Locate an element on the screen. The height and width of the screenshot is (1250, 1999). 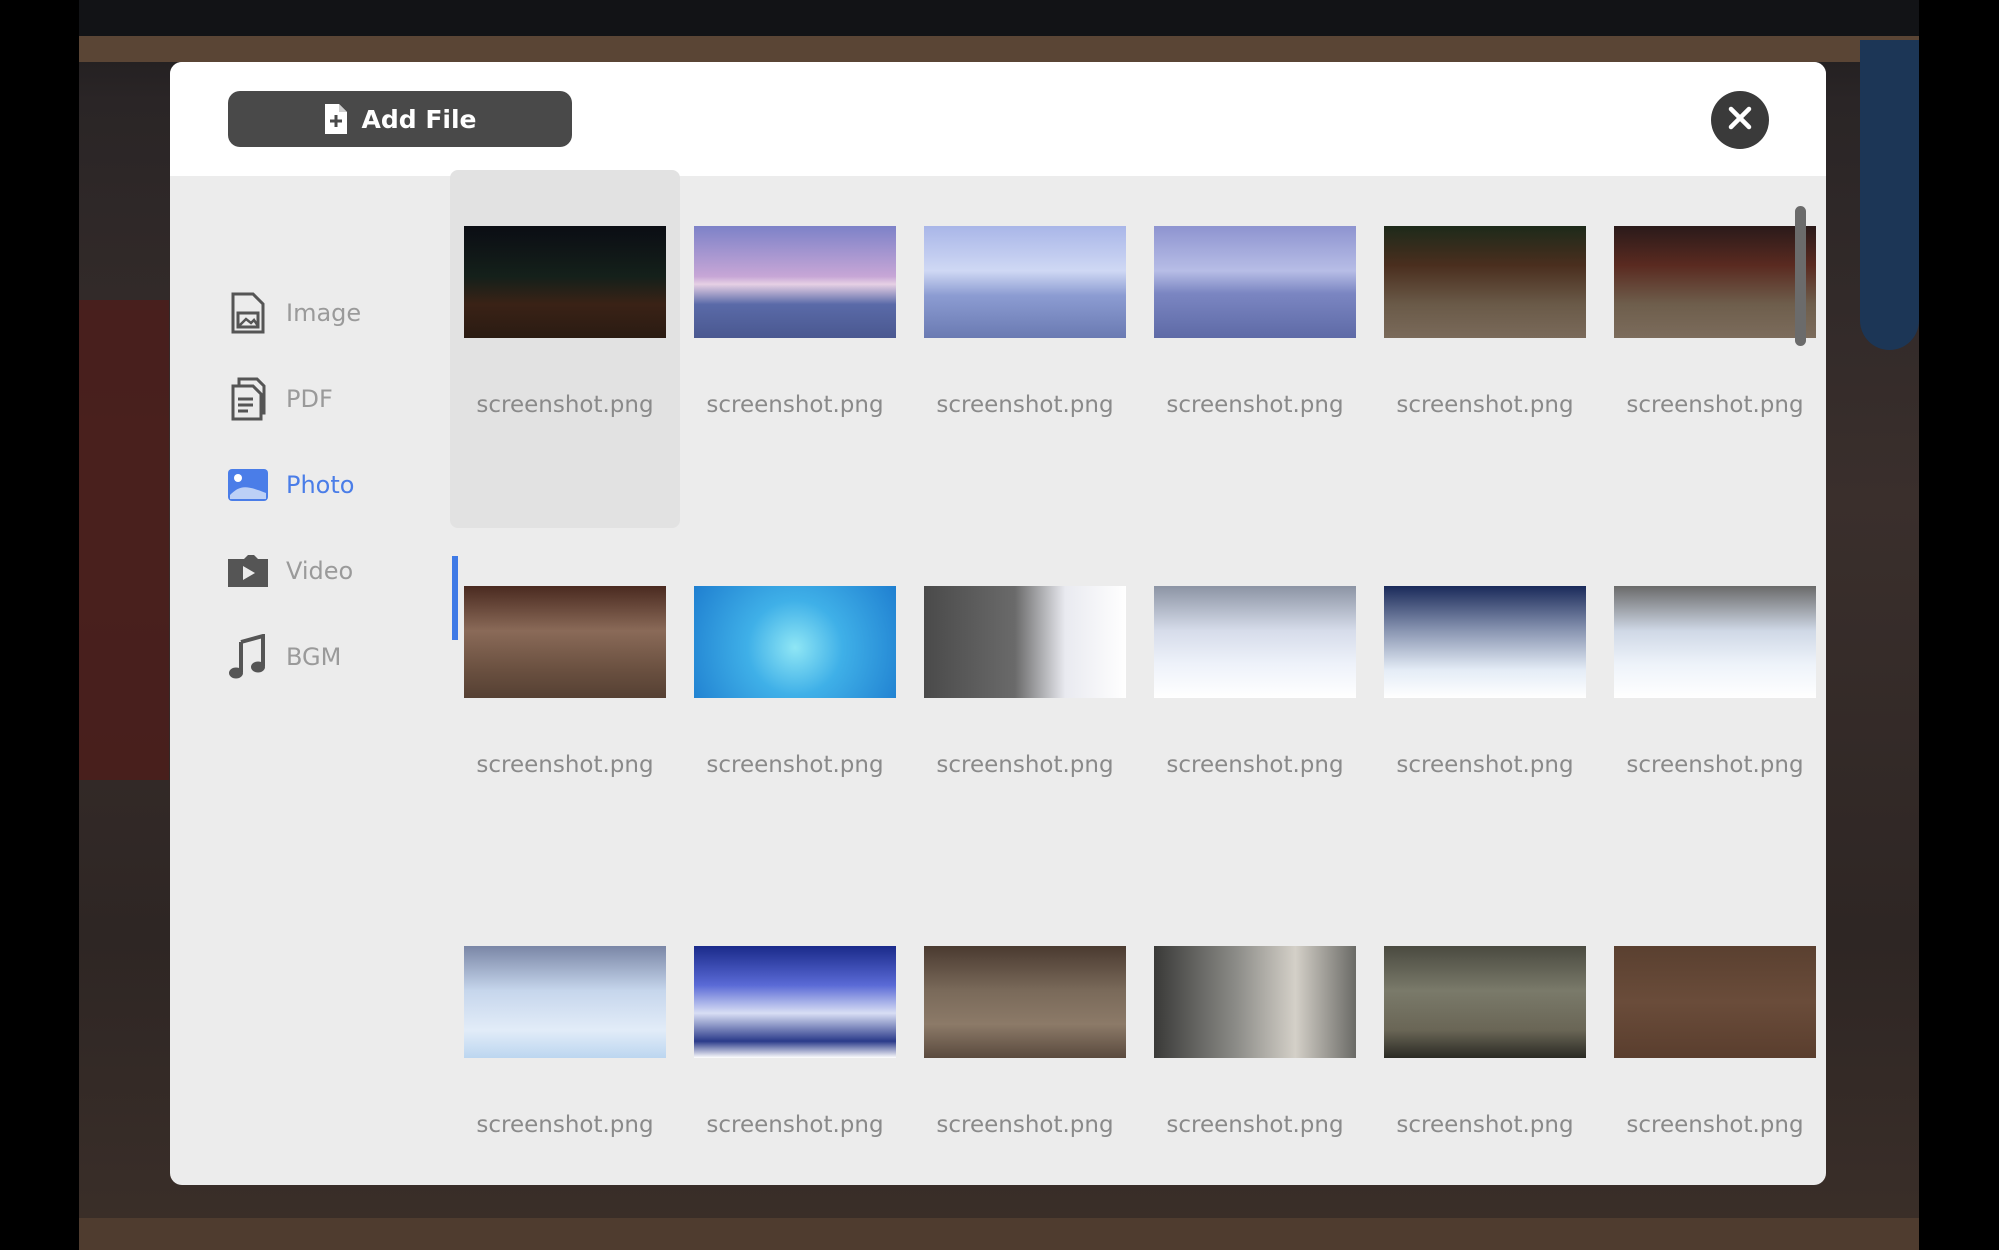
pdf-file-icon is located at coordinates (248, 399).